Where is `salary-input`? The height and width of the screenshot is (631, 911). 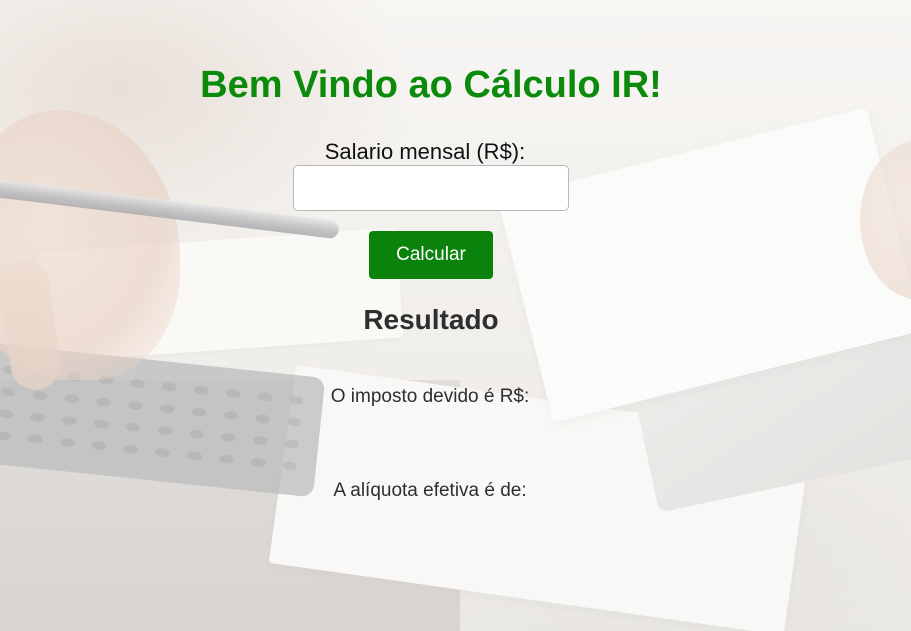
salary-input is located at coordinates (431, 188).